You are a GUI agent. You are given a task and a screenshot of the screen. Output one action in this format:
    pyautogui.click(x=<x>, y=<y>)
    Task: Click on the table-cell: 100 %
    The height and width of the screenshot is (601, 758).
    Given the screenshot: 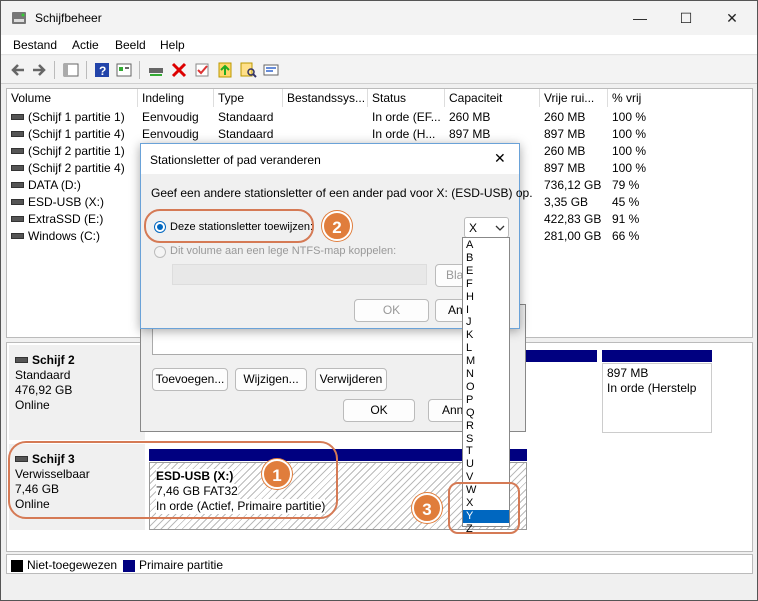 What is the action you would take?
    pyautogui.click(x=682, y=168)
    